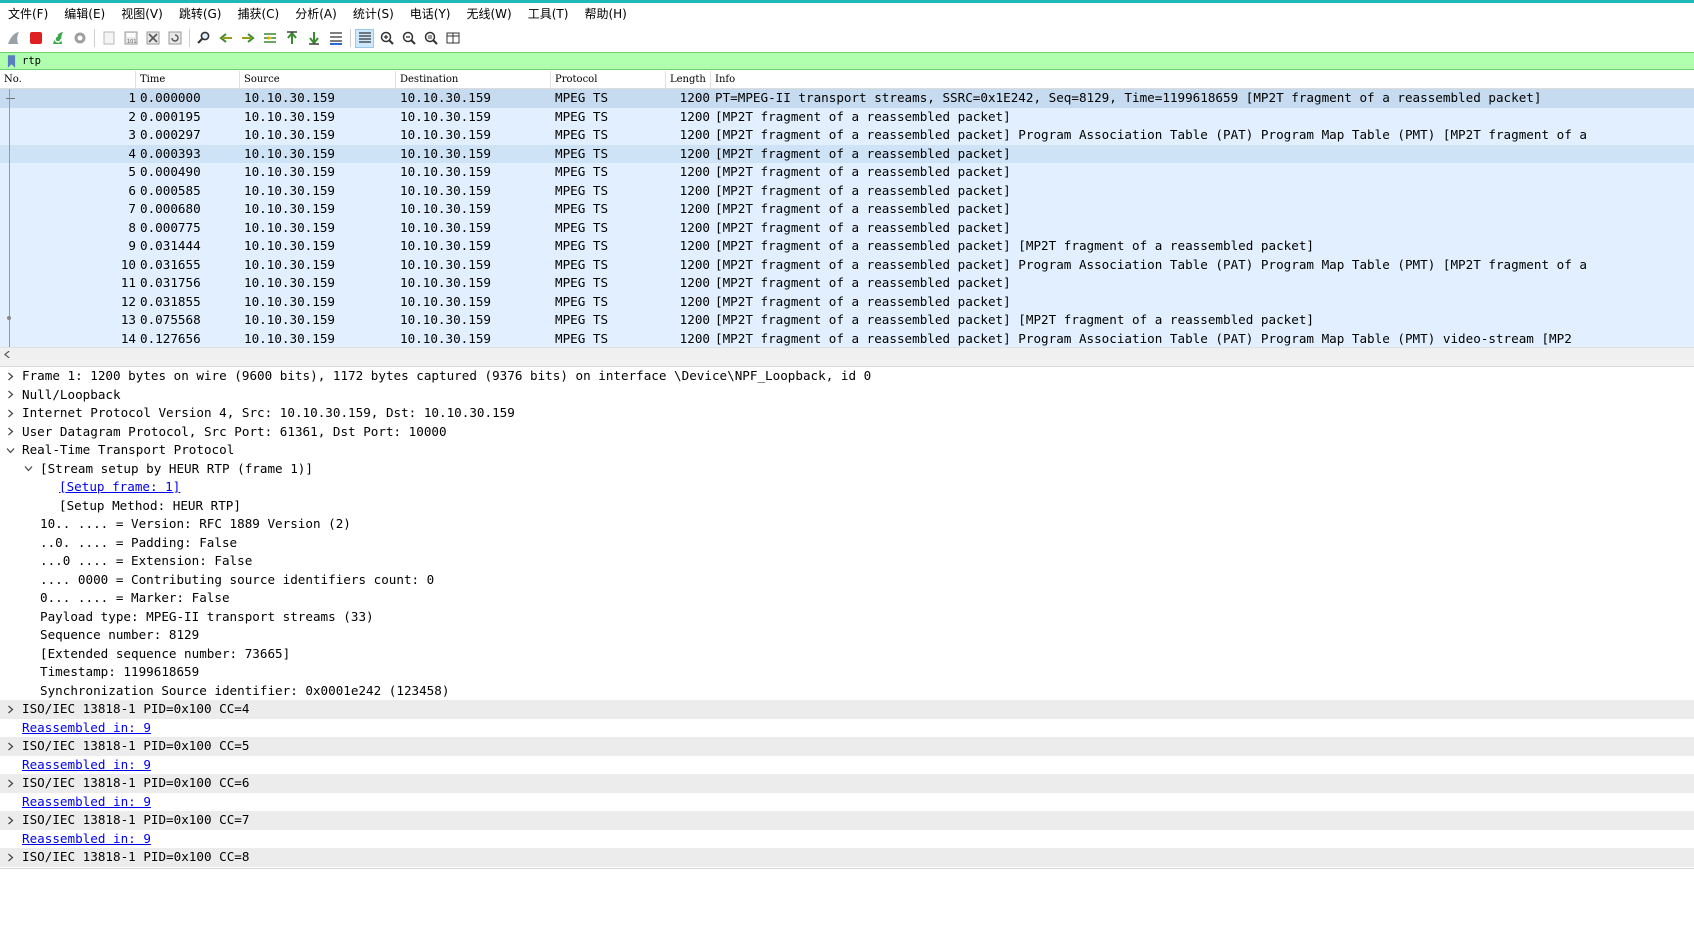 This screenshot has width=1694, height=949. Describe the element at coordinates (318, 79) in the screenshot. I see `column-header-source: Source` at that location.